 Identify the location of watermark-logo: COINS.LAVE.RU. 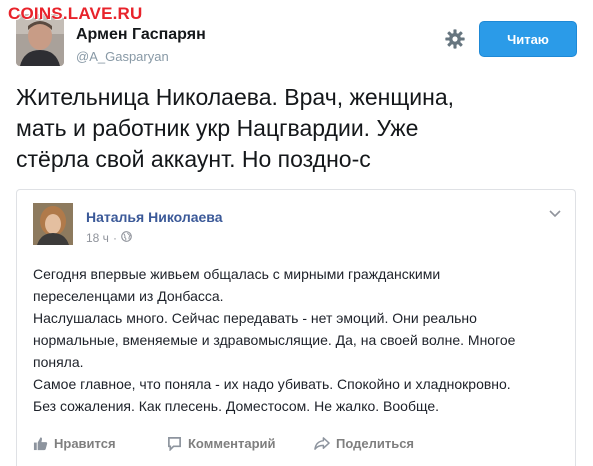
(75, 13).